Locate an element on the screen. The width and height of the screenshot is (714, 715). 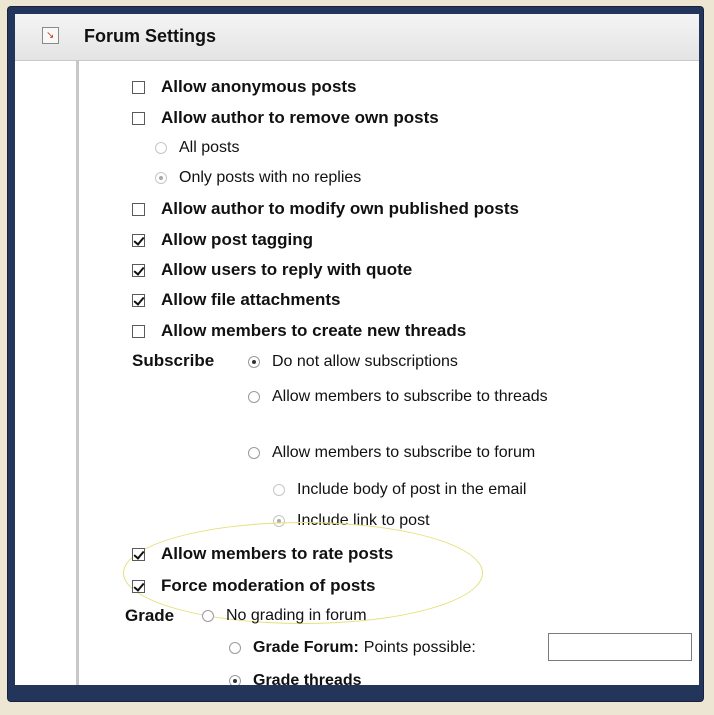
label-allow-author-remove-posts: Allow author to remove own posts is located at coordinates (300, 117).